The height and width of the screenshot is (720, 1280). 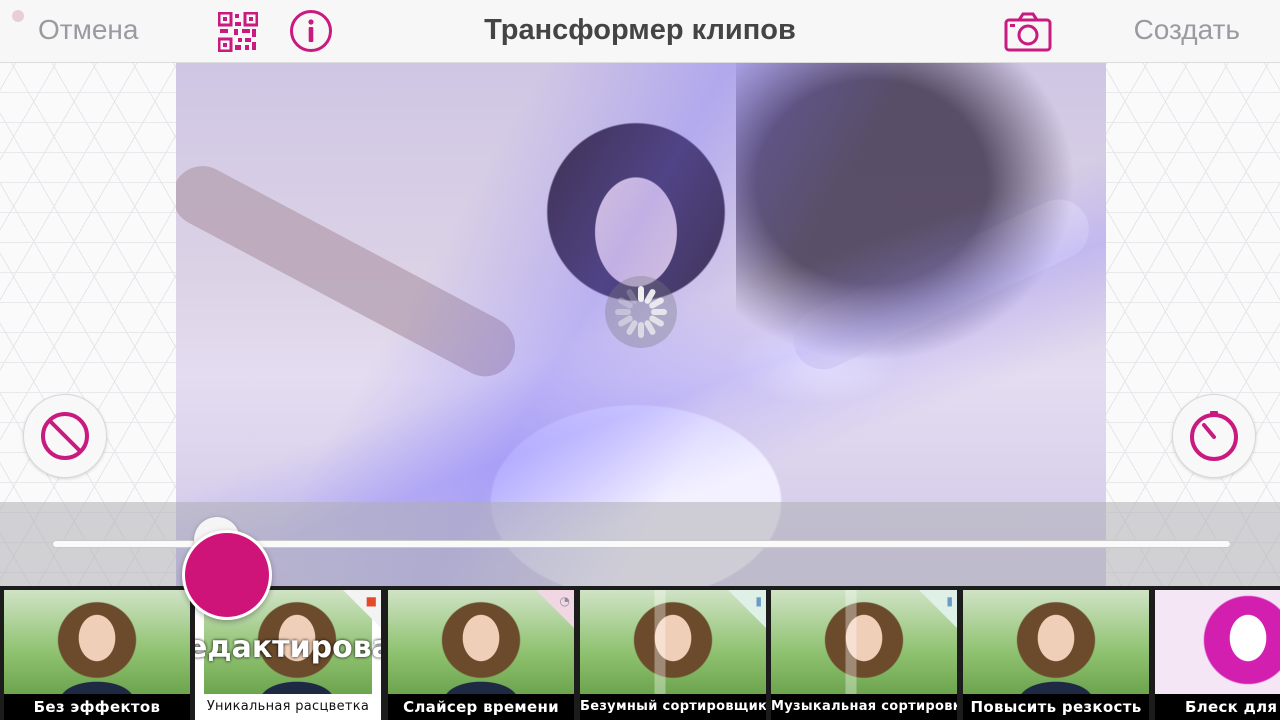 What do you see at coordinates (1056, 707) in the screenshot?
I see `effect-label: Повысить резкость` at bounding box center [1056, 707].